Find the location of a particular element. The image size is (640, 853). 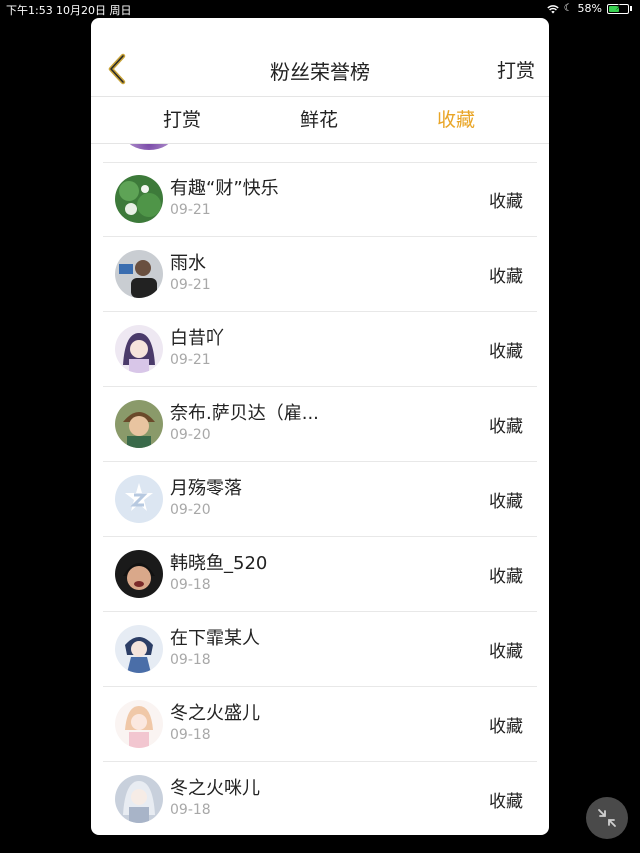

tab-tip: 打赏 is located at coordinates (182, 118).